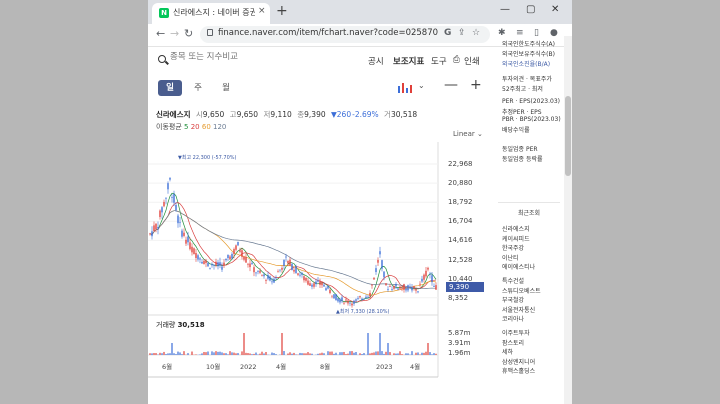 Image resolution: width=720 pixels, height=404 pixels. I want to click on browser-tab: N 신라에스지 : 네이버 증권 ×, so click(211, 13).